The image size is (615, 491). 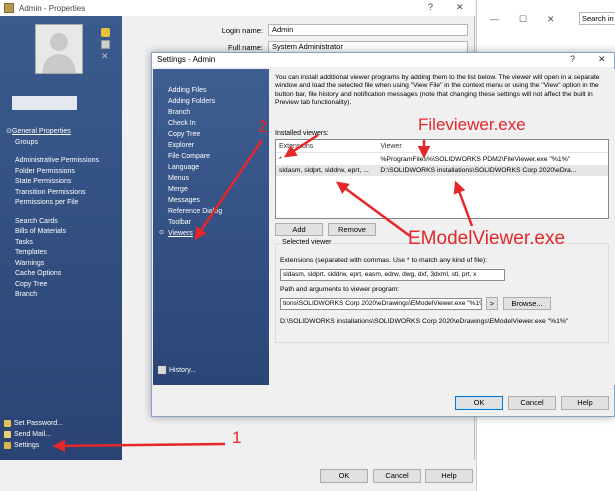 I want to click on user-avatar, so click(x=59, y=49).